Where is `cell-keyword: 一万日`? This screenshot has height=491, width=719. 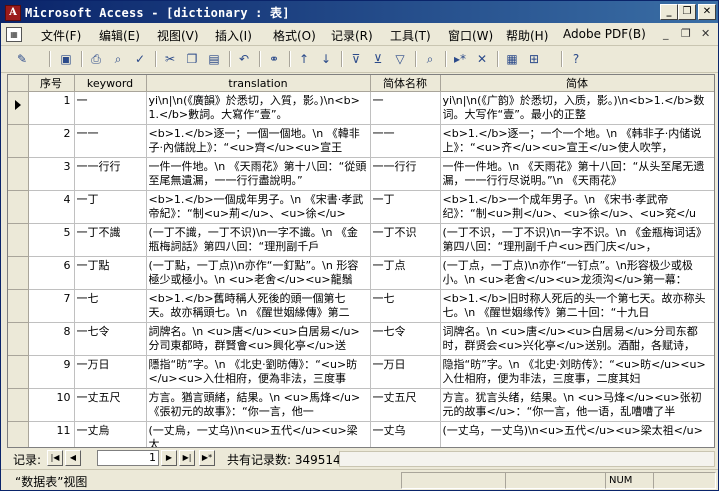
cell-keyword: 一万日 is located at coordinates (110, 372).